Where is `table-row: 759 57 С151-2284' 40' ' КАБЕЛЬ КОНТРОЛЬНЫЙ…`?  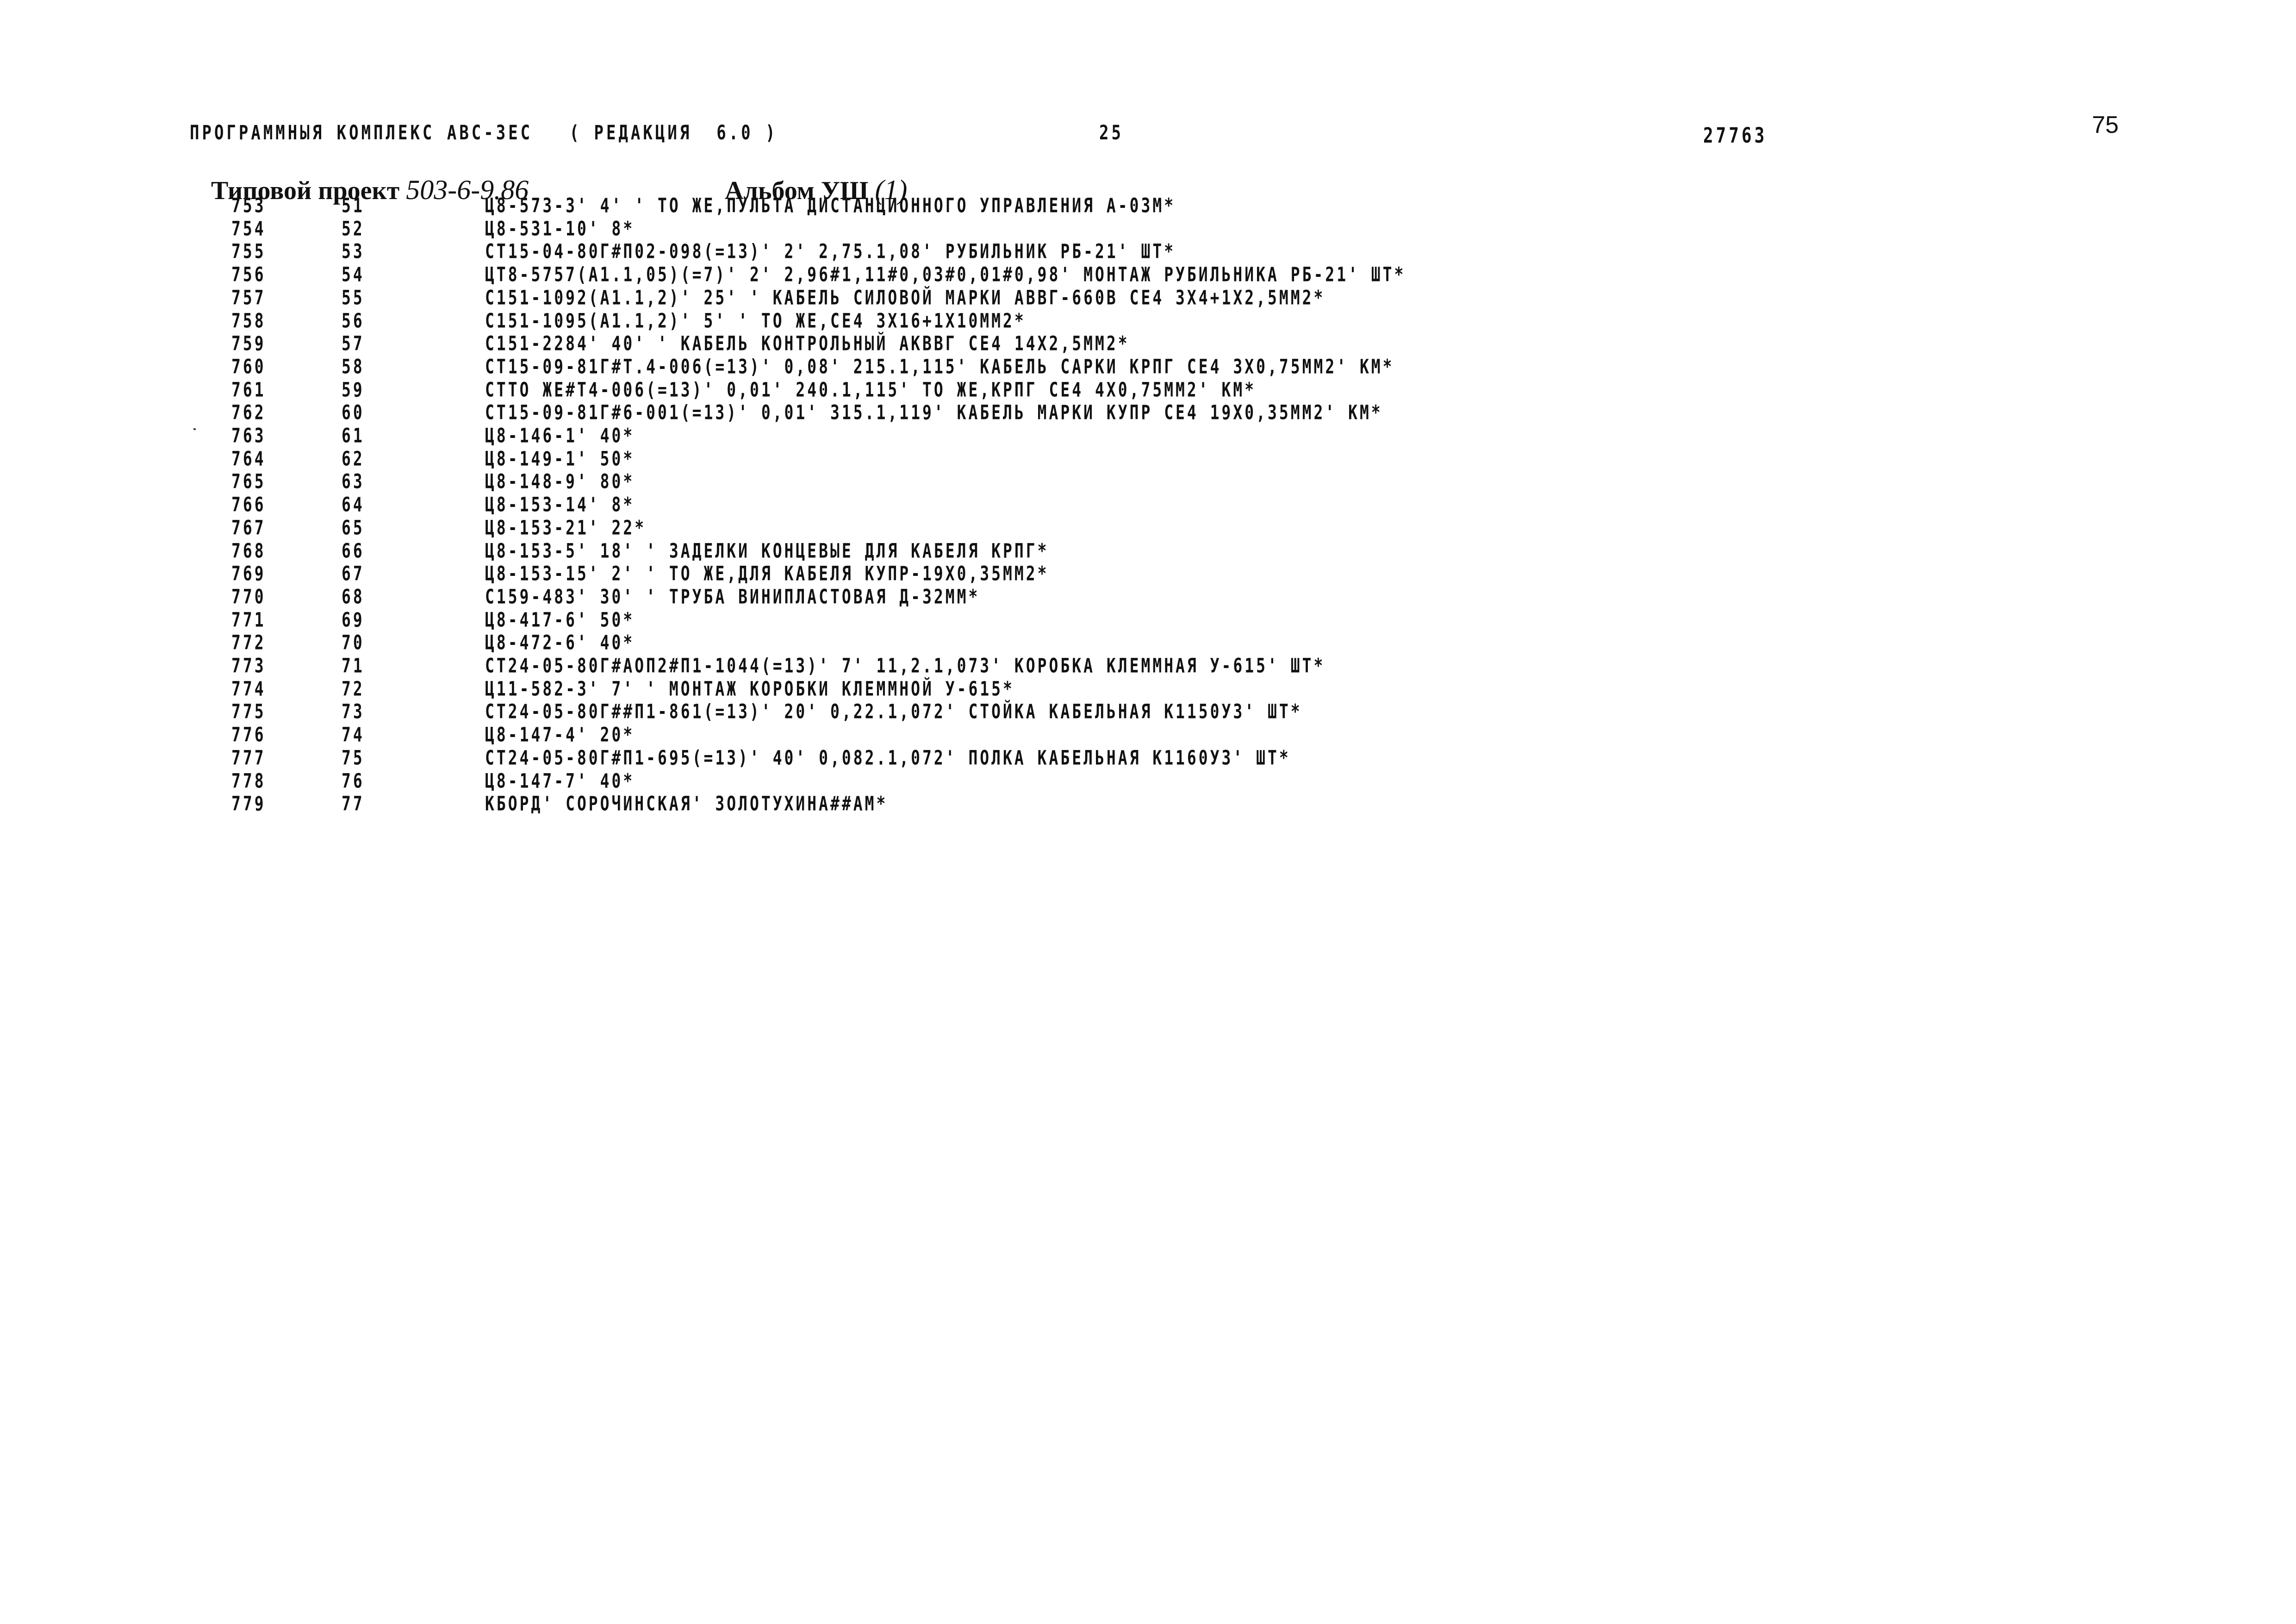 table-row: 759 57 С151-2284' 40' ' КАБЕЛЬ КОНТРОЛЬНЫЙ… is located at coordinates (972, 343).